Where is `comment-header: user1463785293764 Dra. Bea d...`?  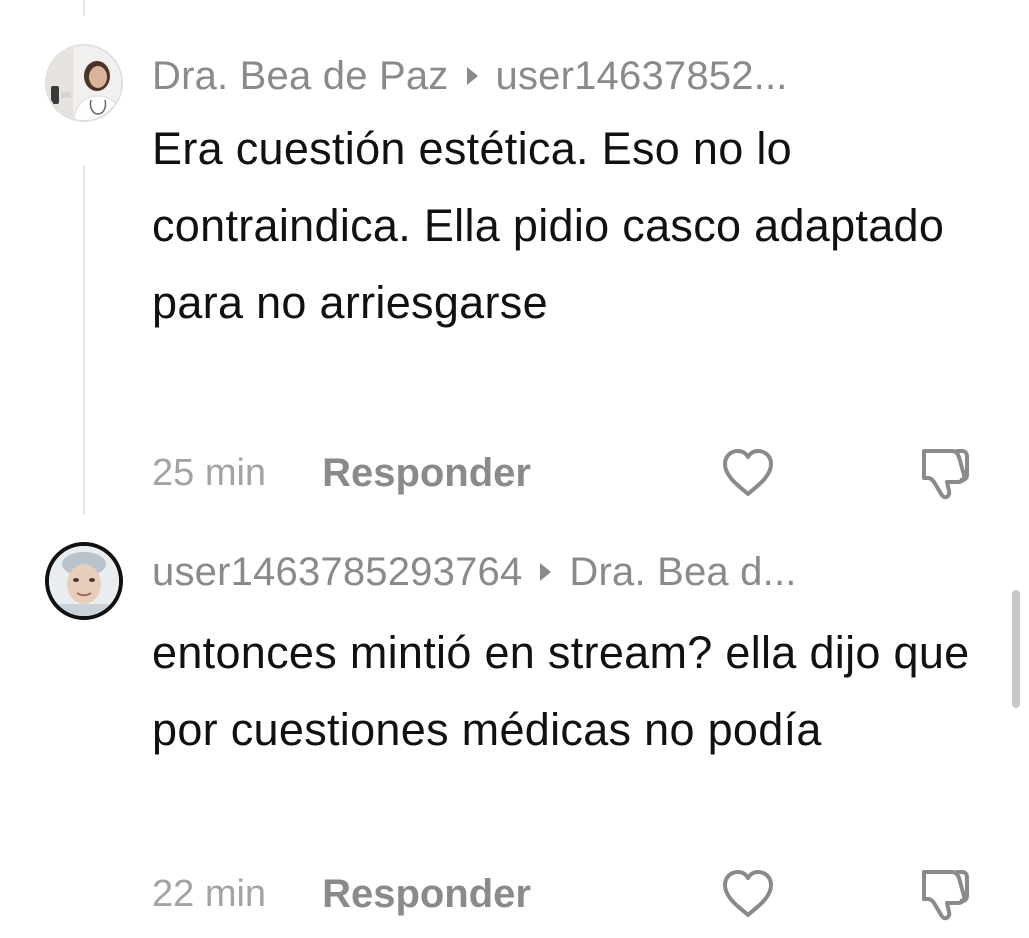 comment-header: user1463785293764 Dra. Bea d... is located at coordinates (474, 572).